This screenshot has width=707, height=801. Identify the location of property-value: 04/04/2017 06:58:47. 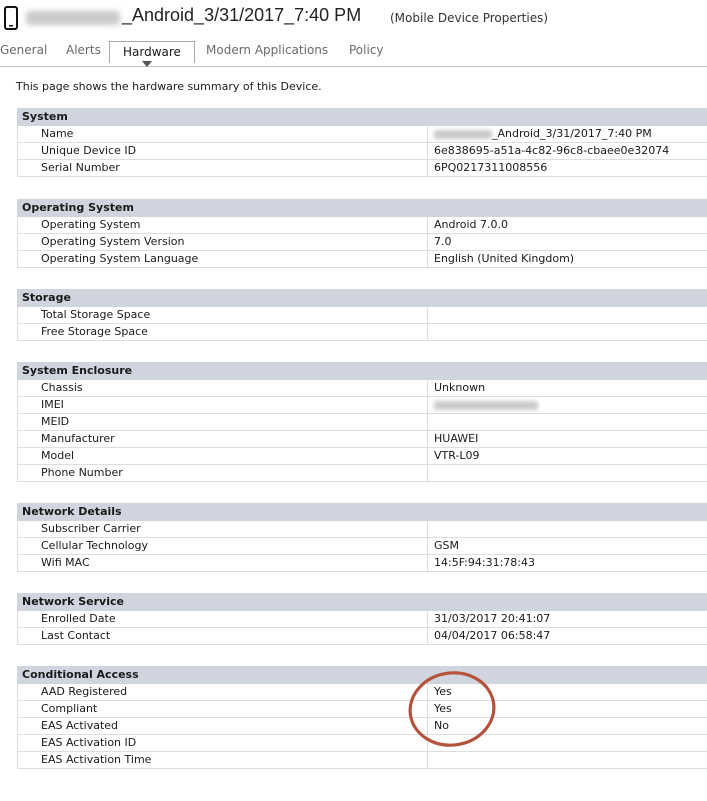
(567, 636).